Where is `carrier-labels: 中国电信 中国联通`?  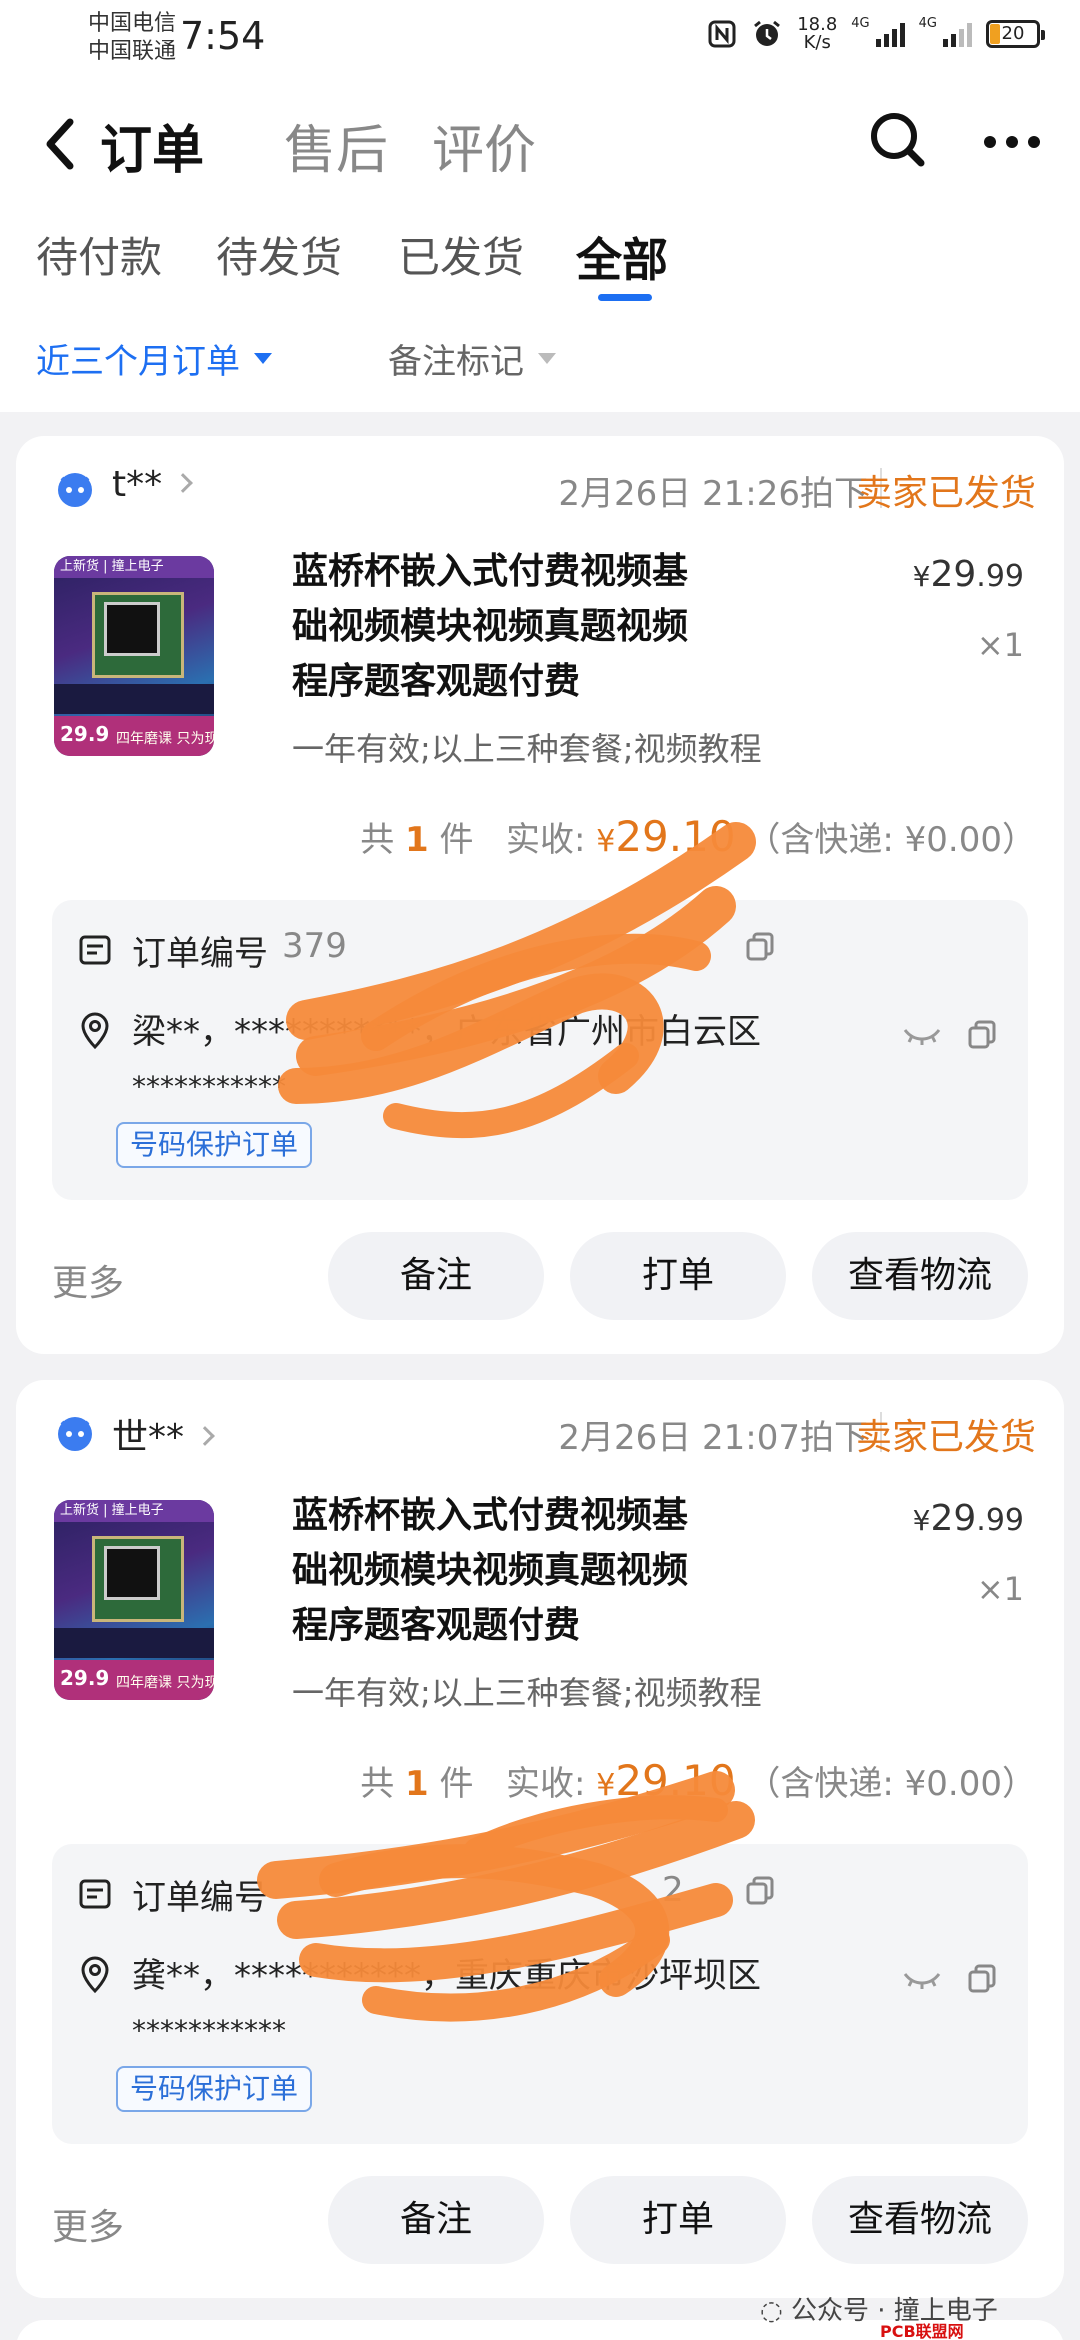 carrier-labels: 中国电信 中国联通 is located at coordinates (132, 38).